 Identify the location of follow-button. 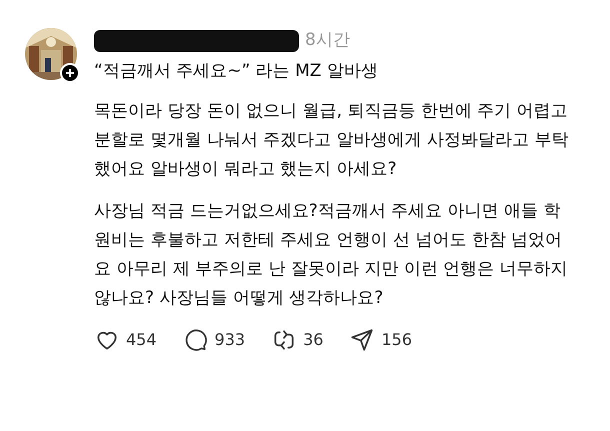
(70, 73).